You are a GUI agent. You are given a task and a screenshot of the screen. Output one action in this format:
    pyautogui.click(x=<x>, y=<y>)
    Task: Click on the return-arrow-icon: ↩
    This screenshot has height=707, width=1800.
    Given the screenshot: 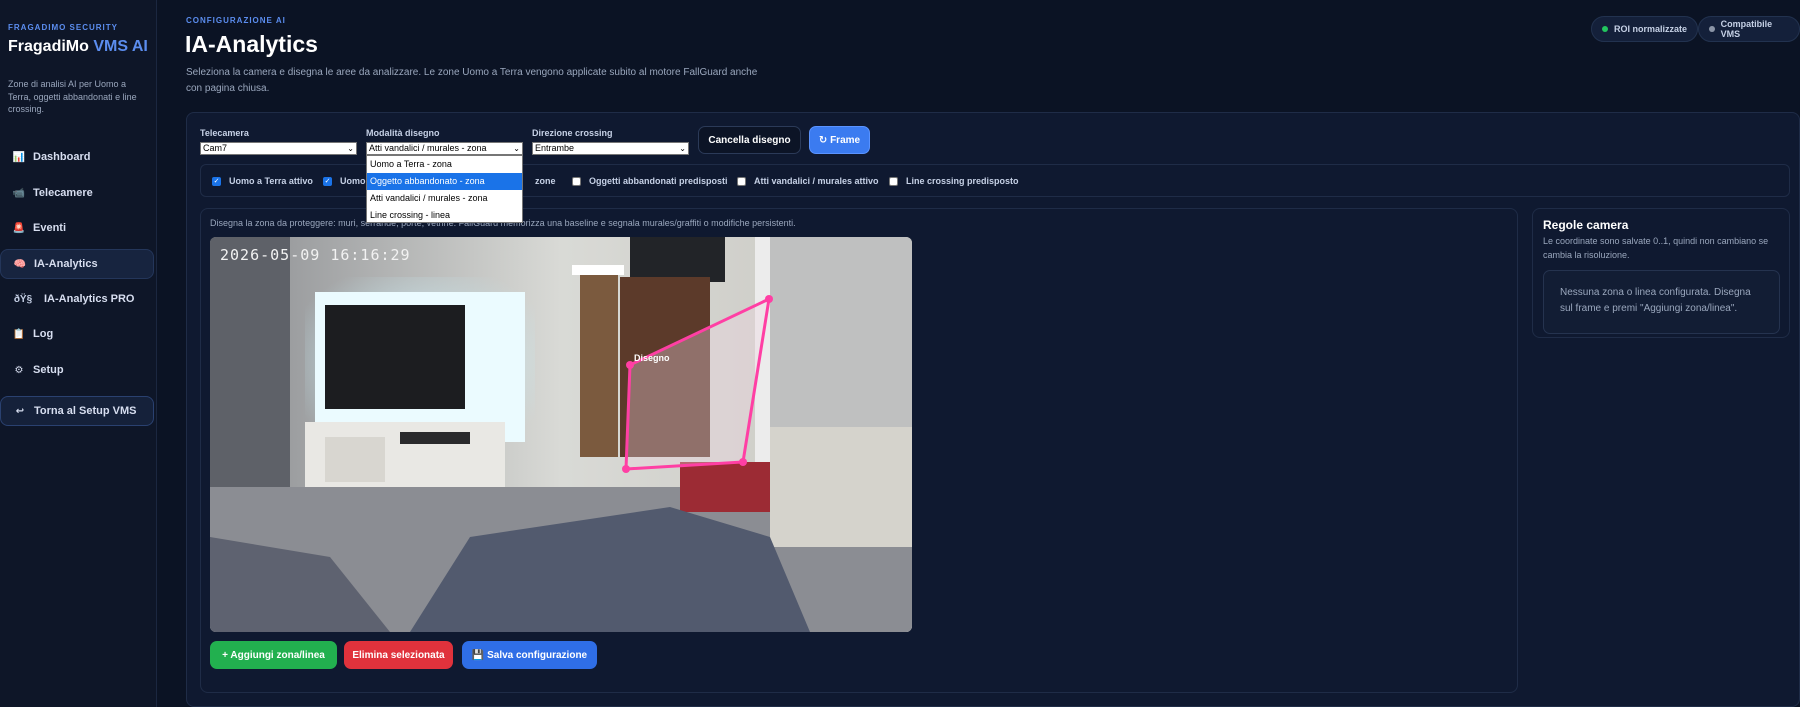 What is the action you would take?
    pyautogui.click(x=20, y=411)
    